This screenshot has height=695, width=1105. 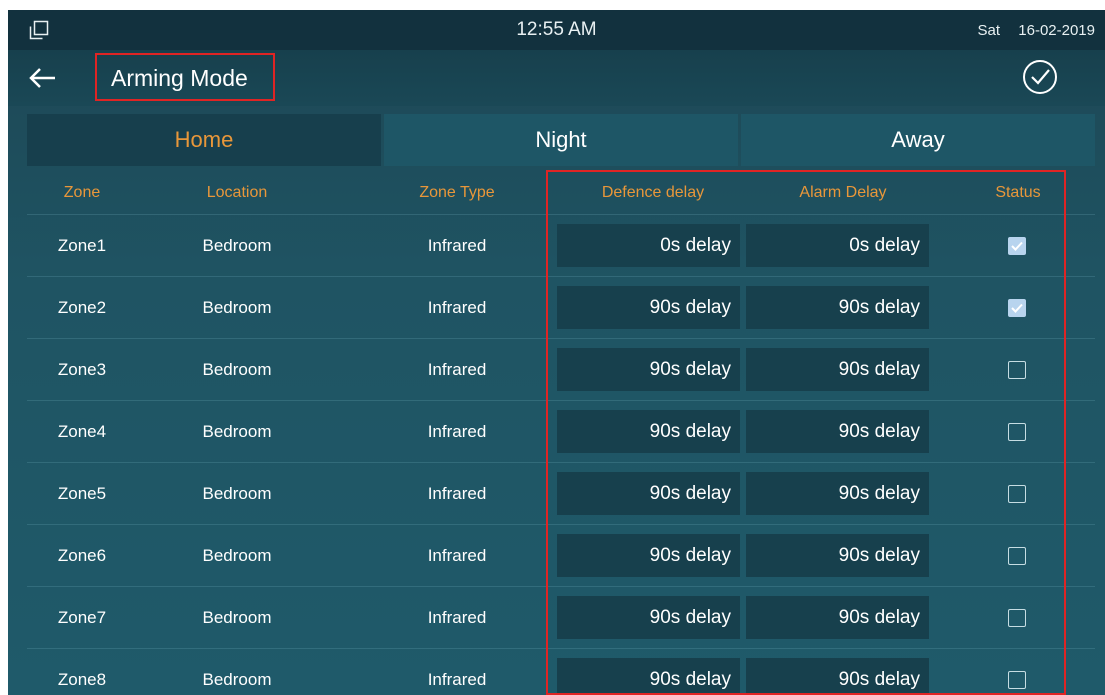 What do you see at coordinates (43, 78) in the screenshot?
I see `arrow-left-icon` at bounding box center [43, 78].